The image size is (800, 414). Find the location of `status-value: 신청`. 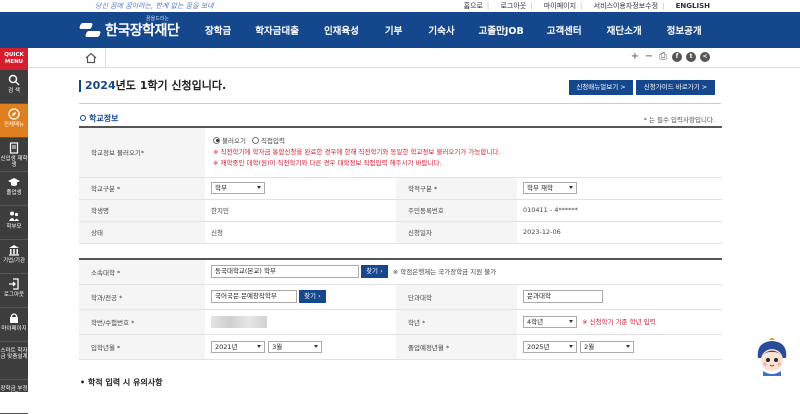

status-value: 신청 is located at coordinates (300, 232).